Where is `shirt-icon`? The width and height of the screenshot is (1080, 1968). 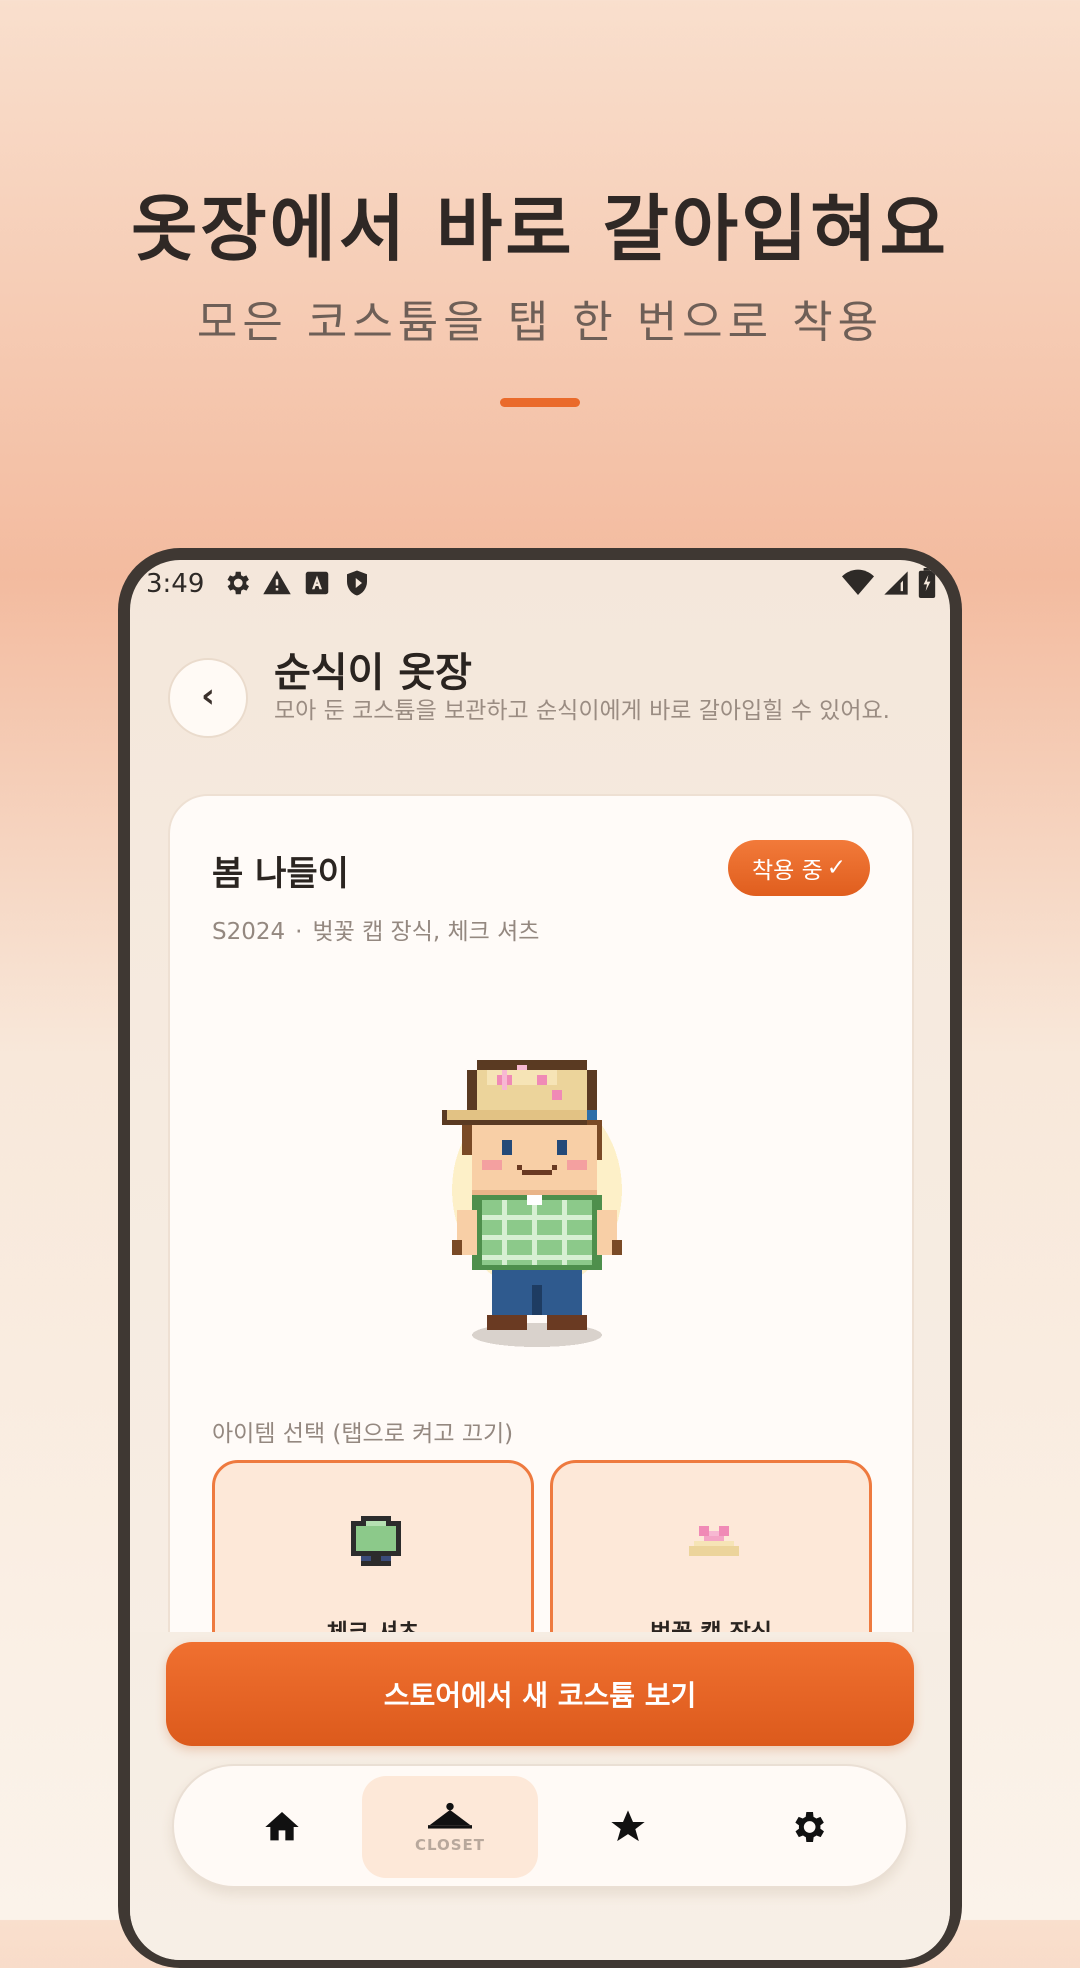
shirt-icon is located at coordinates (376, 1541).